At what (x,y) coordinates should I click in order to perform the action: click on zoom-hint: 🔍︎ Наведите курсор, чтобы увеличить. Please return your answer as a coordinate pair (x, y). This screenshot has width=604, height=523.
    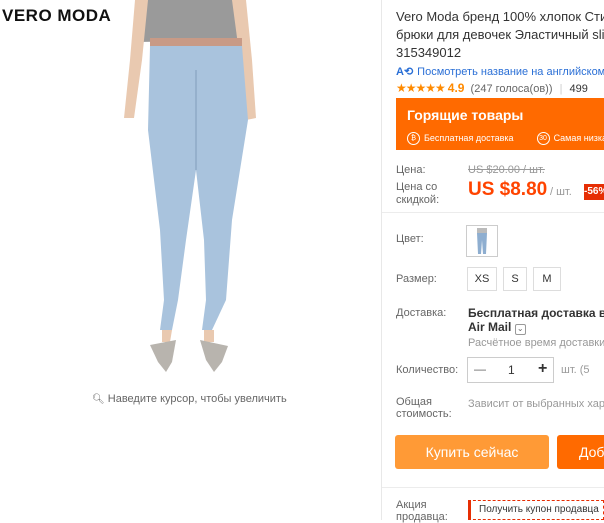
    Looking at the image, I should click on (189, 399).